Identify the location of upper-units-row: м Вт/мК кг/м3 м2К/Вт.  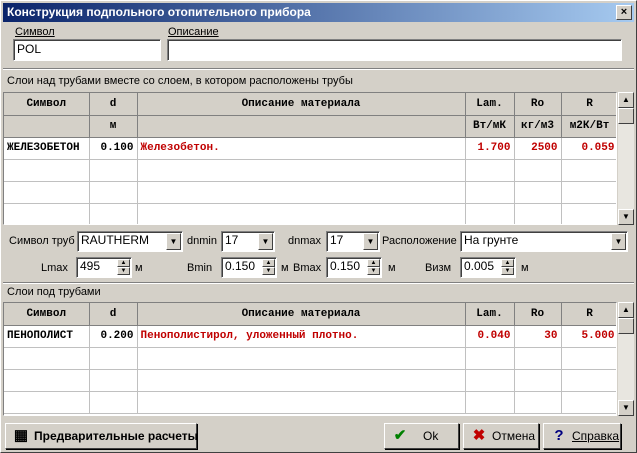
(310, 126).